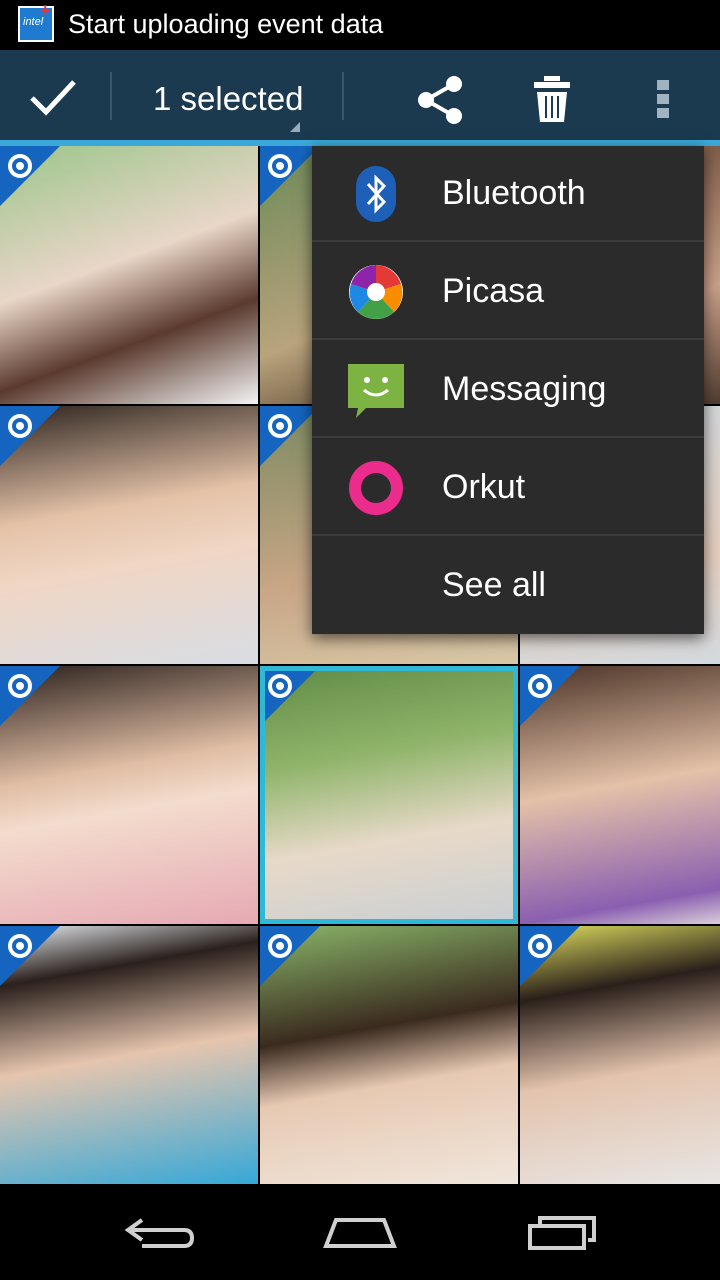 This screenshot has width=720, height=1280. Describe the element at coordinates (663, 99) in the screenshot. I see `overflow-menu-icon` at that location.